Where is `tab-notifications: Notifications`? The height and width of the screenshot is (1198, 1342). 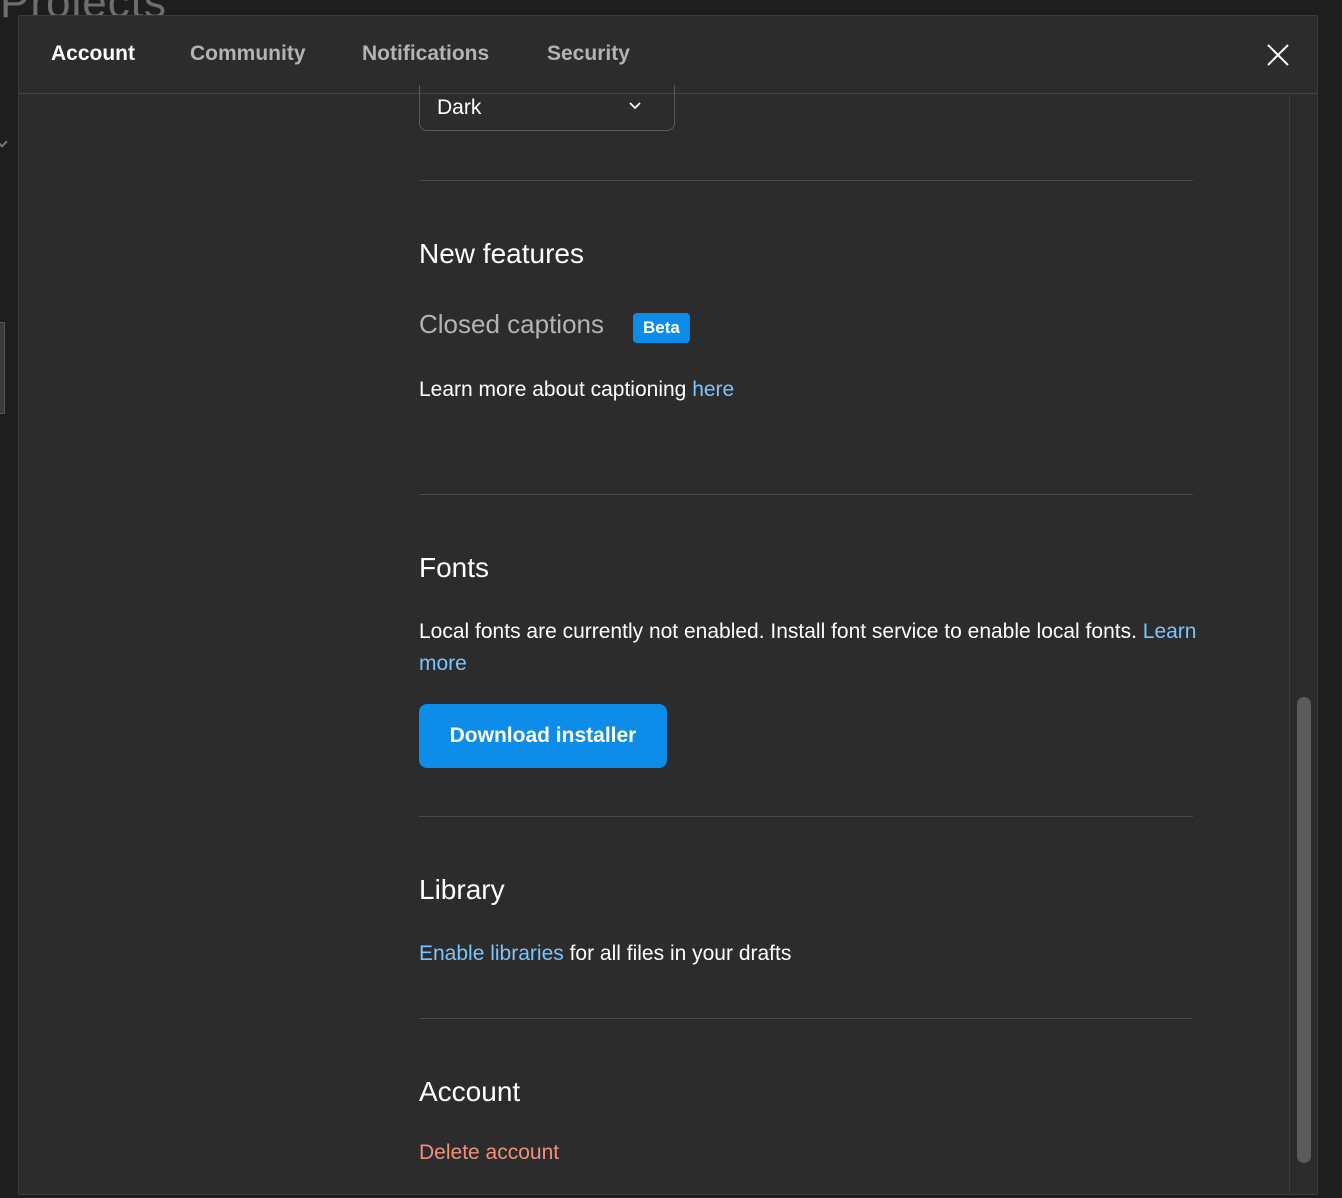
tab-notifications: Notifications is located at coordinates (425, 54).